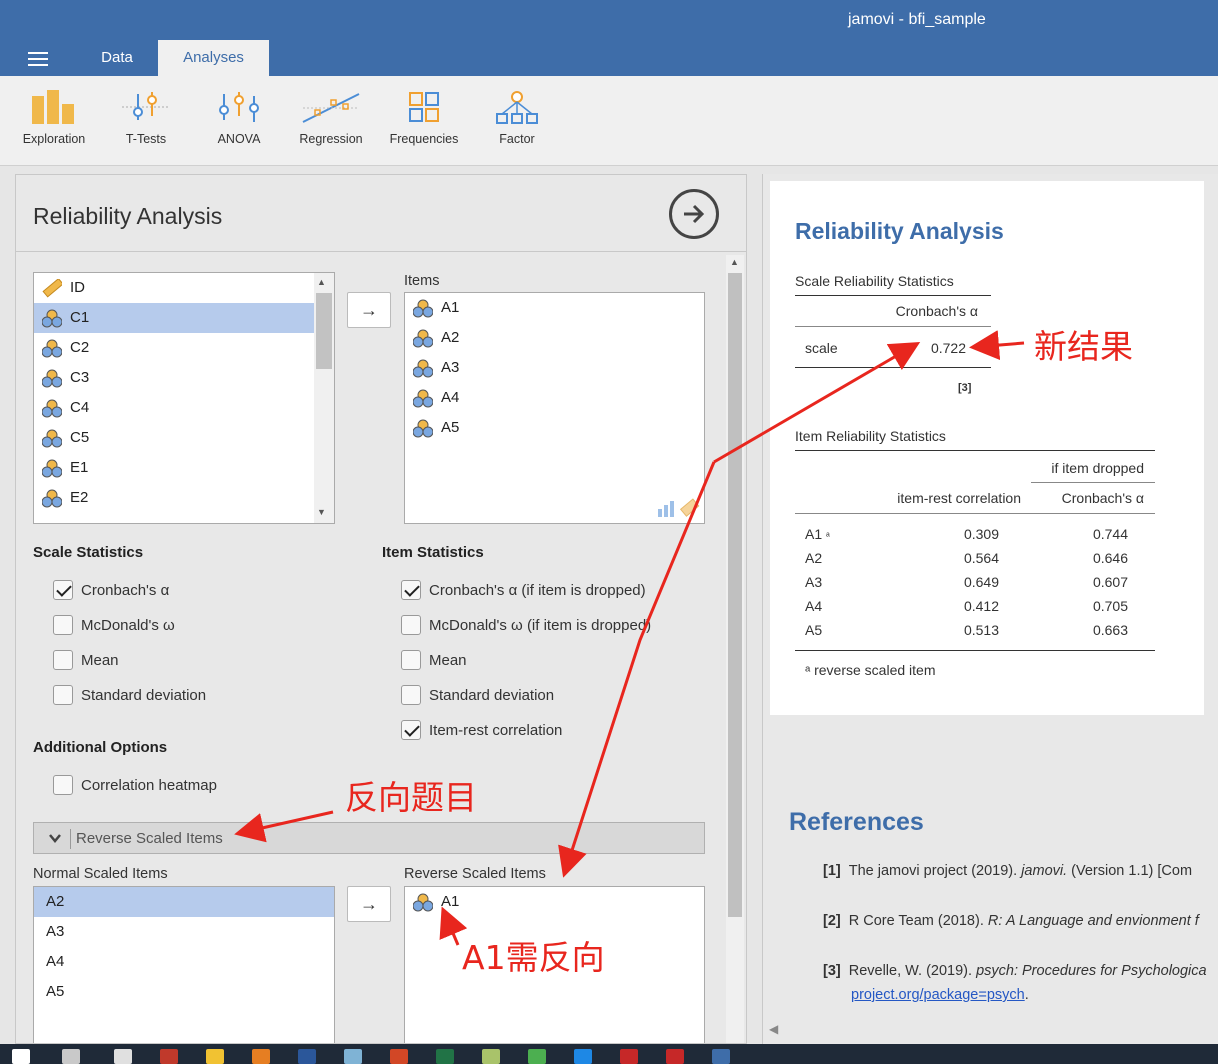  What do you see at coordinates (184, 408) in the screenshot?
I see `list-item: C4` at bounding box center [184, 408].